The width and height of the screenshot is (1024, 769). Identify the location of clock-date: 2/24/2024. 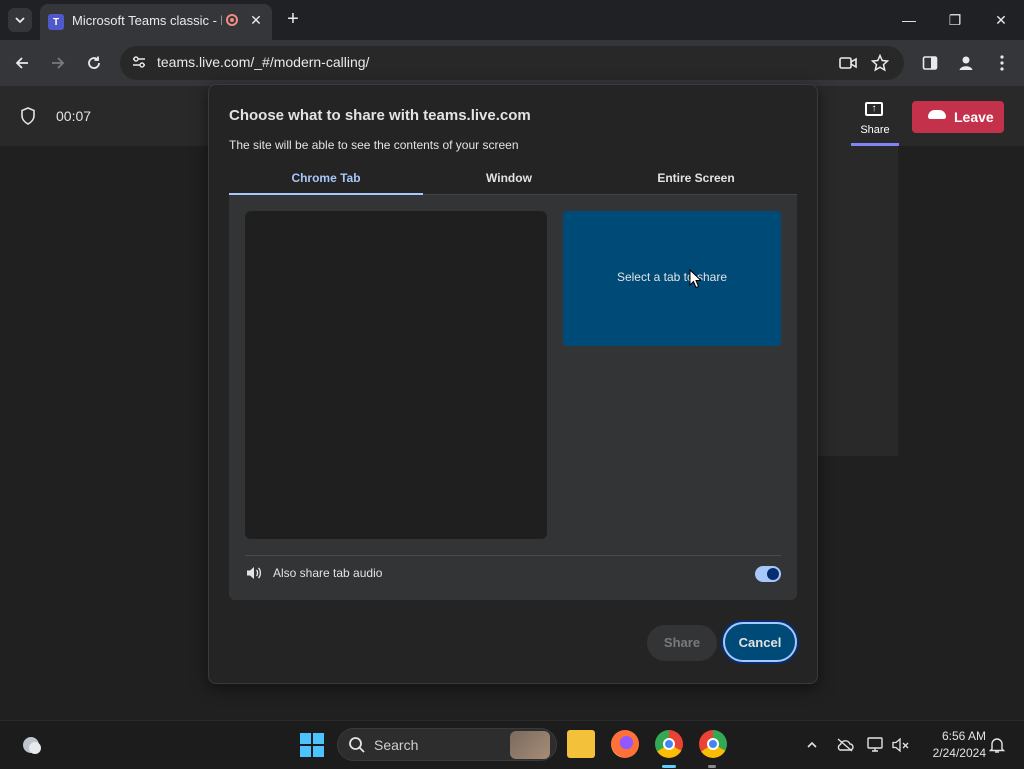
(951, 753).